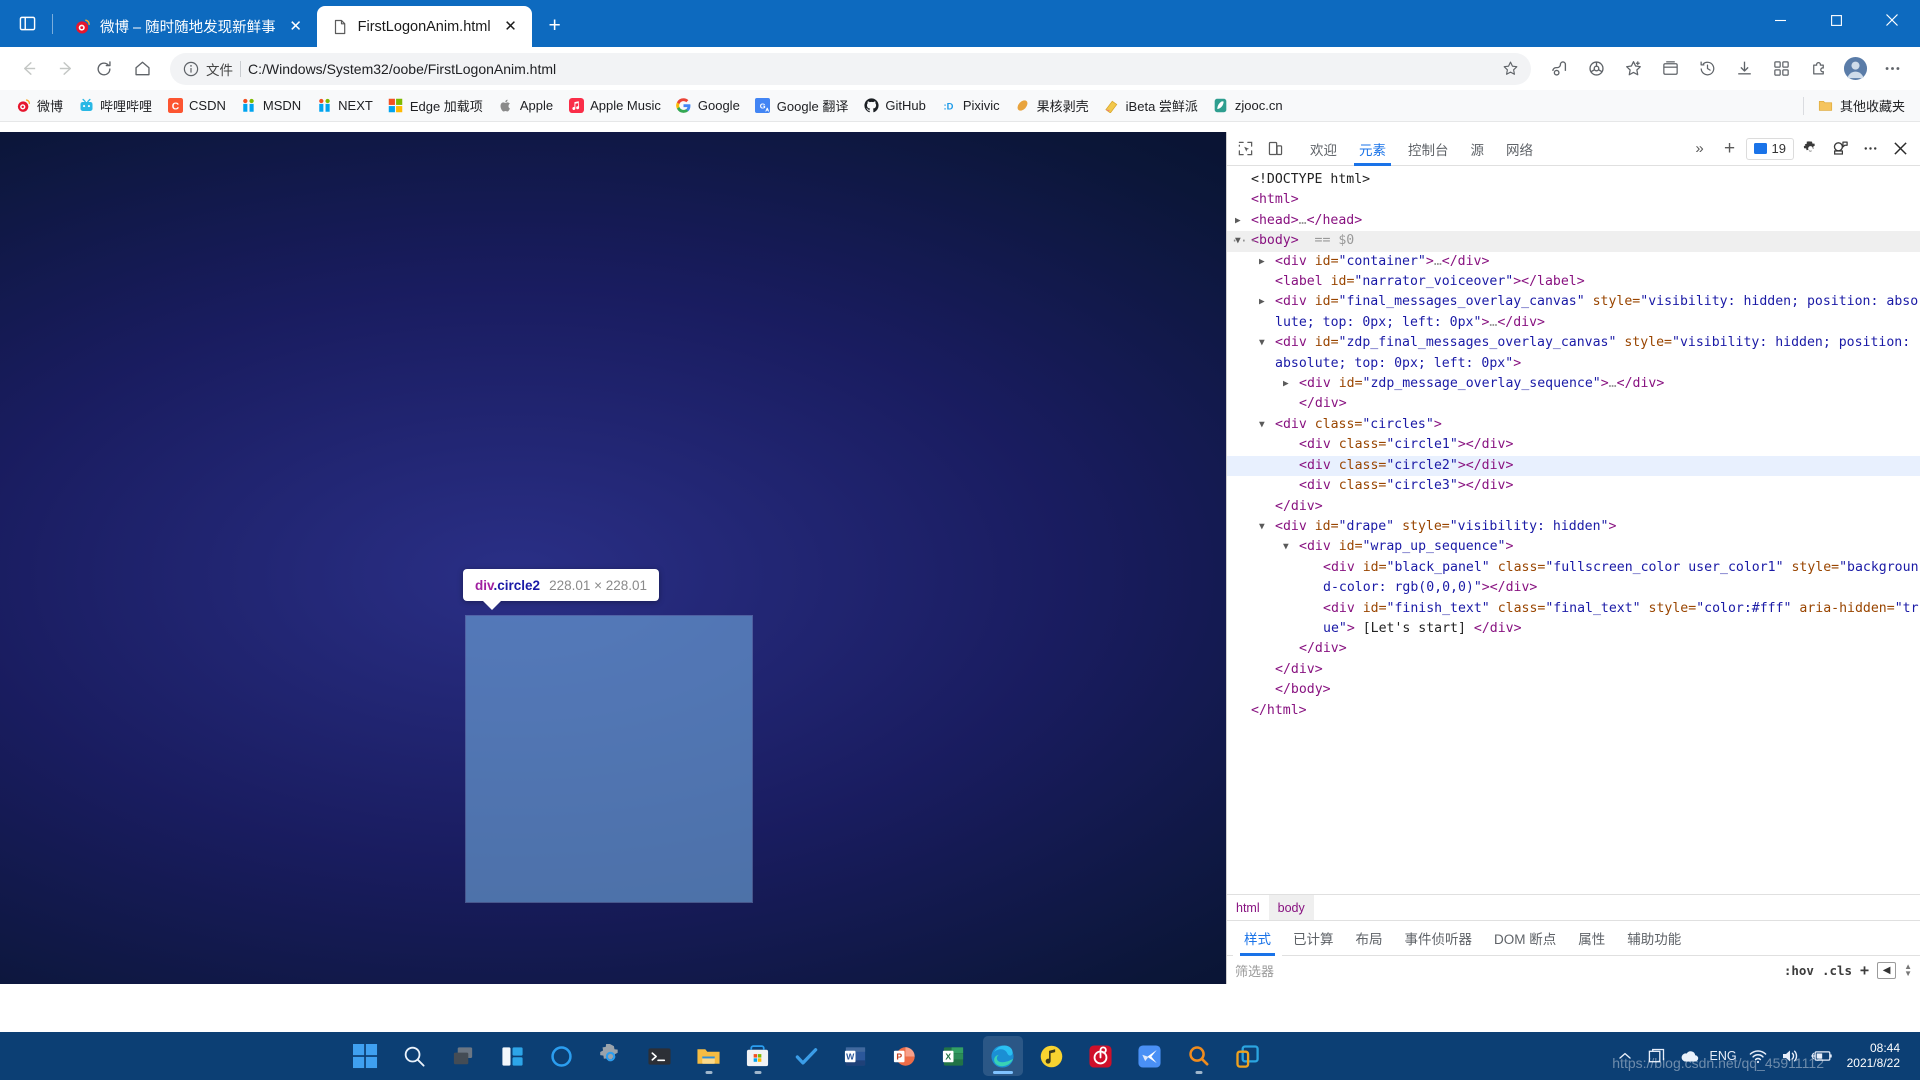  What do you see at coordinates (1573, 690) in the screenshot?
I see `dom-node-row: </body>` at bounding box center [1573, 690].